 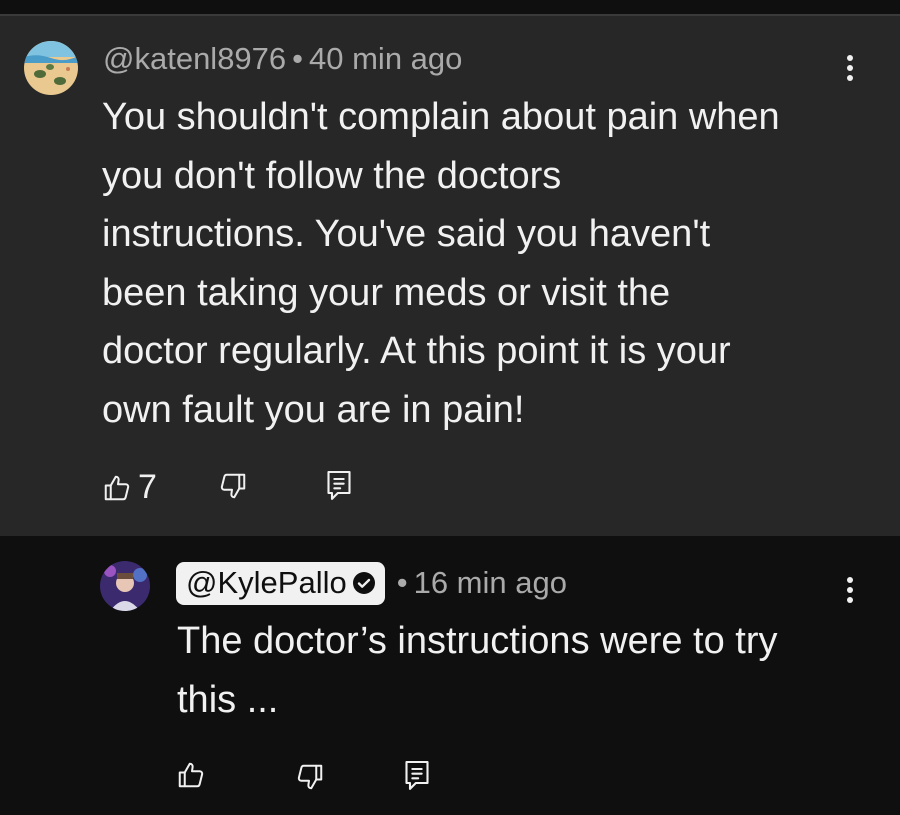 I want to click on like-count: 7, so click(x=147, y=487).